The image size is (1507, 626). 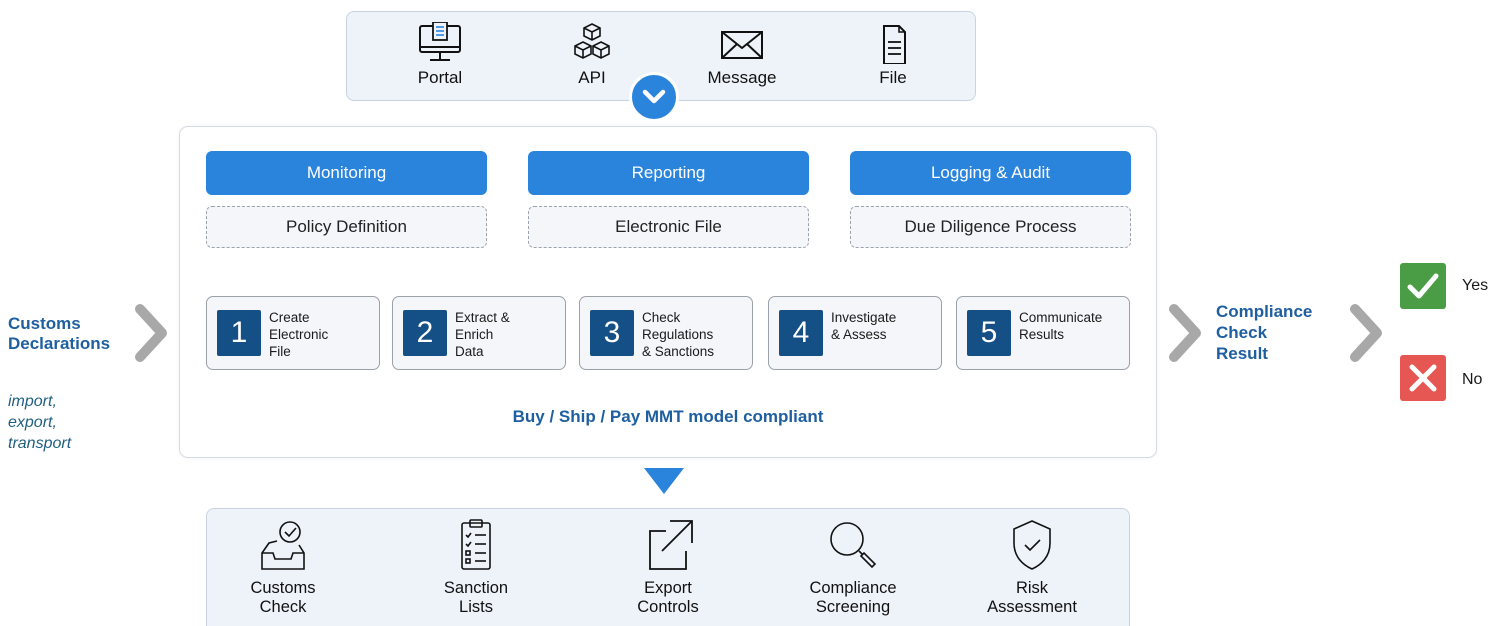 I want to click on bottom-item-label: Compliance Screening, so click(x=853, y=597).